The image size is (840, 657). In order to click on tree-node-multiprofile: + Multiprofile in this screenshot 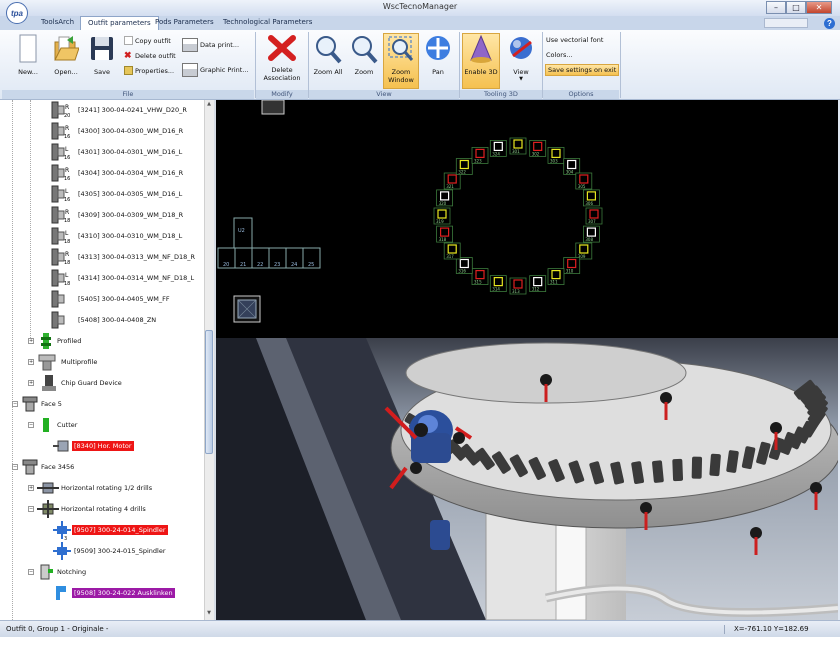, I will do `click(63, 362)`.